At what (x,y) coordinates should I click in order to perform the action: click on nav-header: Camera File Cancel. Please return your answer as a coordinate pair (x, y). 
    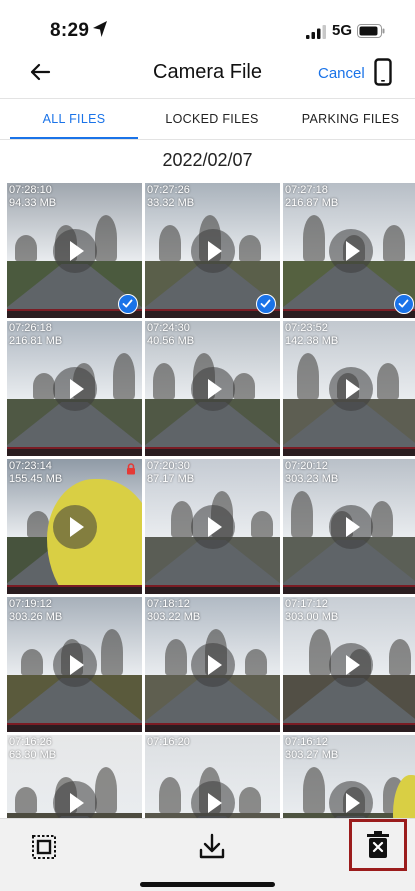
    Looking at the image, I should click on (207, 74).